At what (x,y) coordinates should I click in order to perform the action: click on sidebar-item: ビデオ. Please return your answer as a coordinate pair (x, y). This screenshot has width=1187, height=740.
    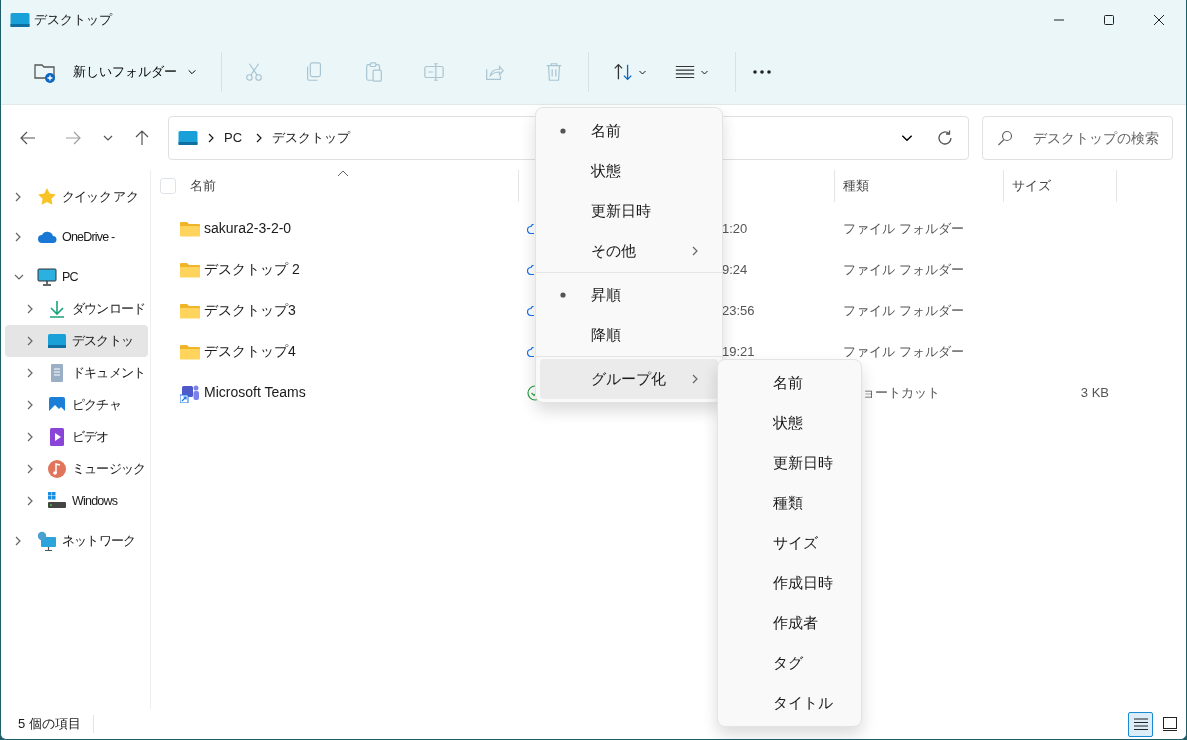
    Looking at the image, I should click on (76, 437).